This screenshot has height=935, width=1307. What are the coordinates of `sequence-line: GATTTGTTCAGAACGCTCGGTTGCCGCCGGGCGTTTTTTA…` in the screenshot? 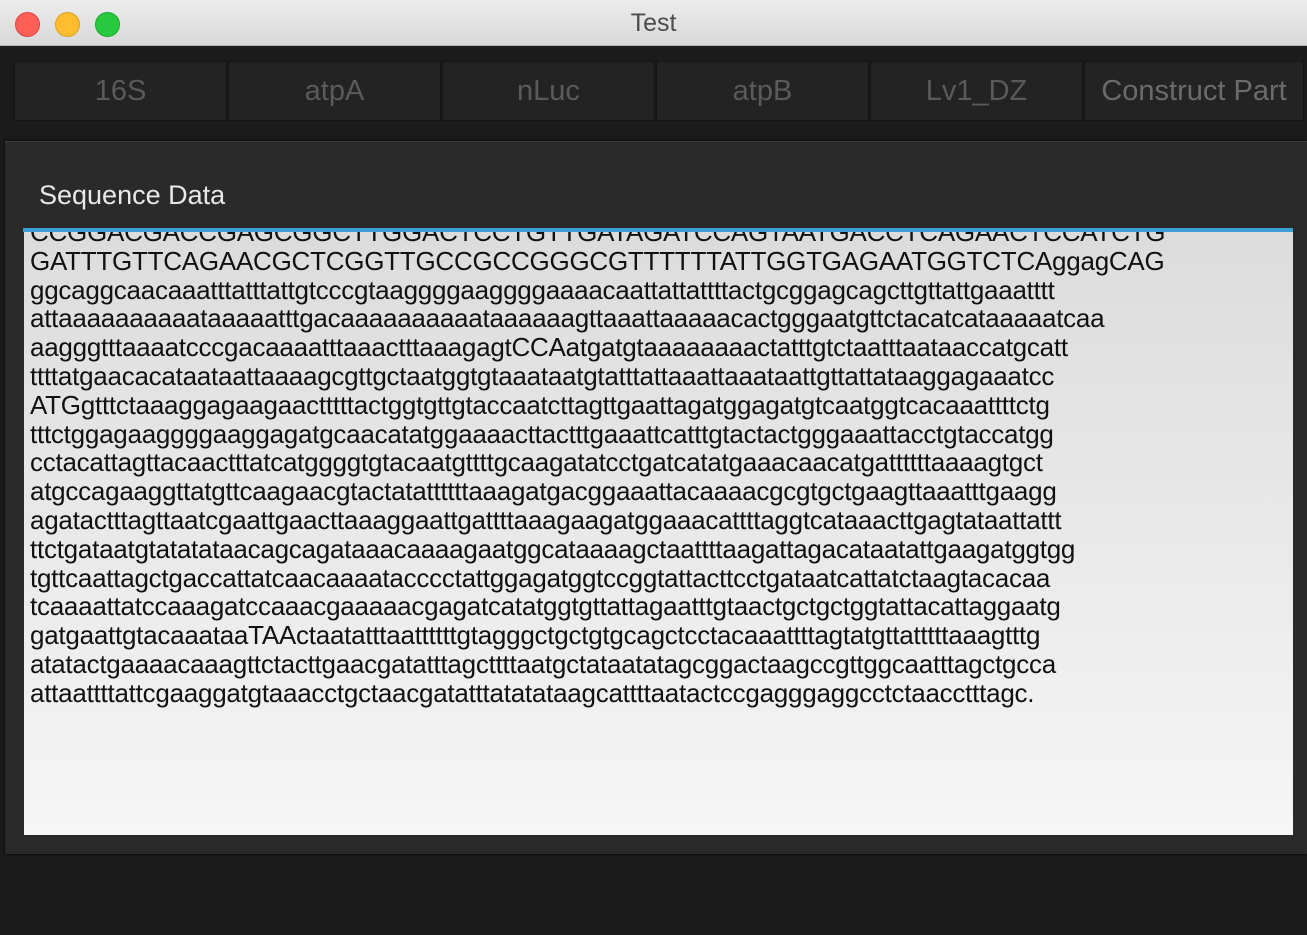 It's located at (597, 260).